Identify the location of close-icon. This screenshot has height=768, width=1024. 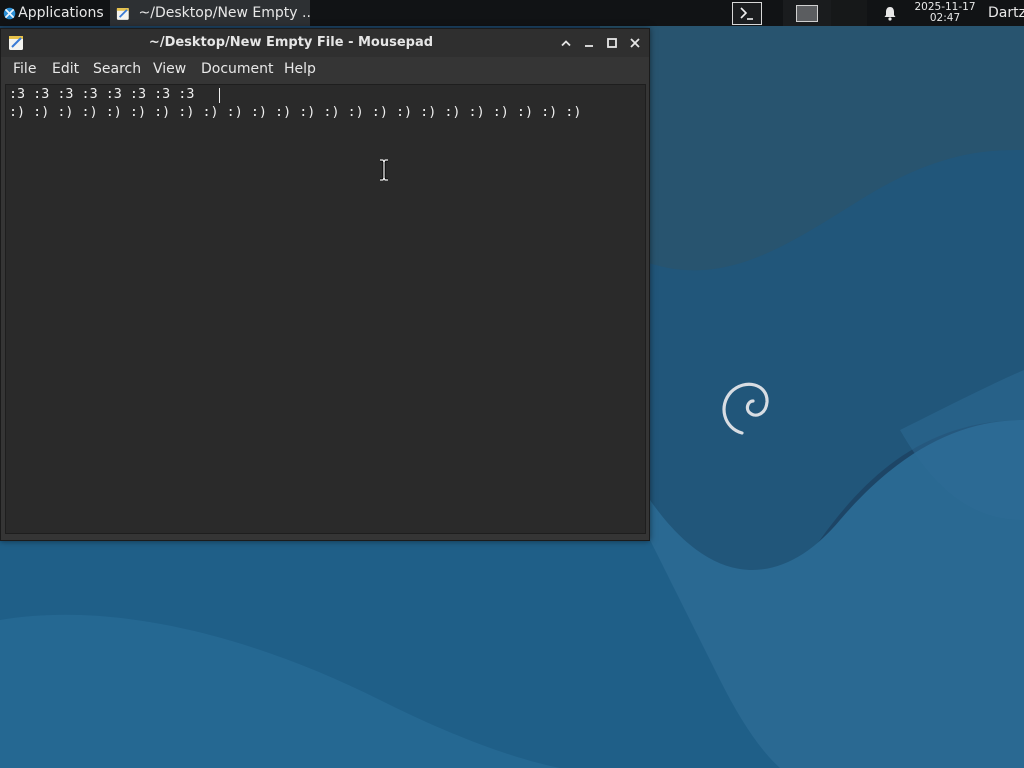
(635, 43).